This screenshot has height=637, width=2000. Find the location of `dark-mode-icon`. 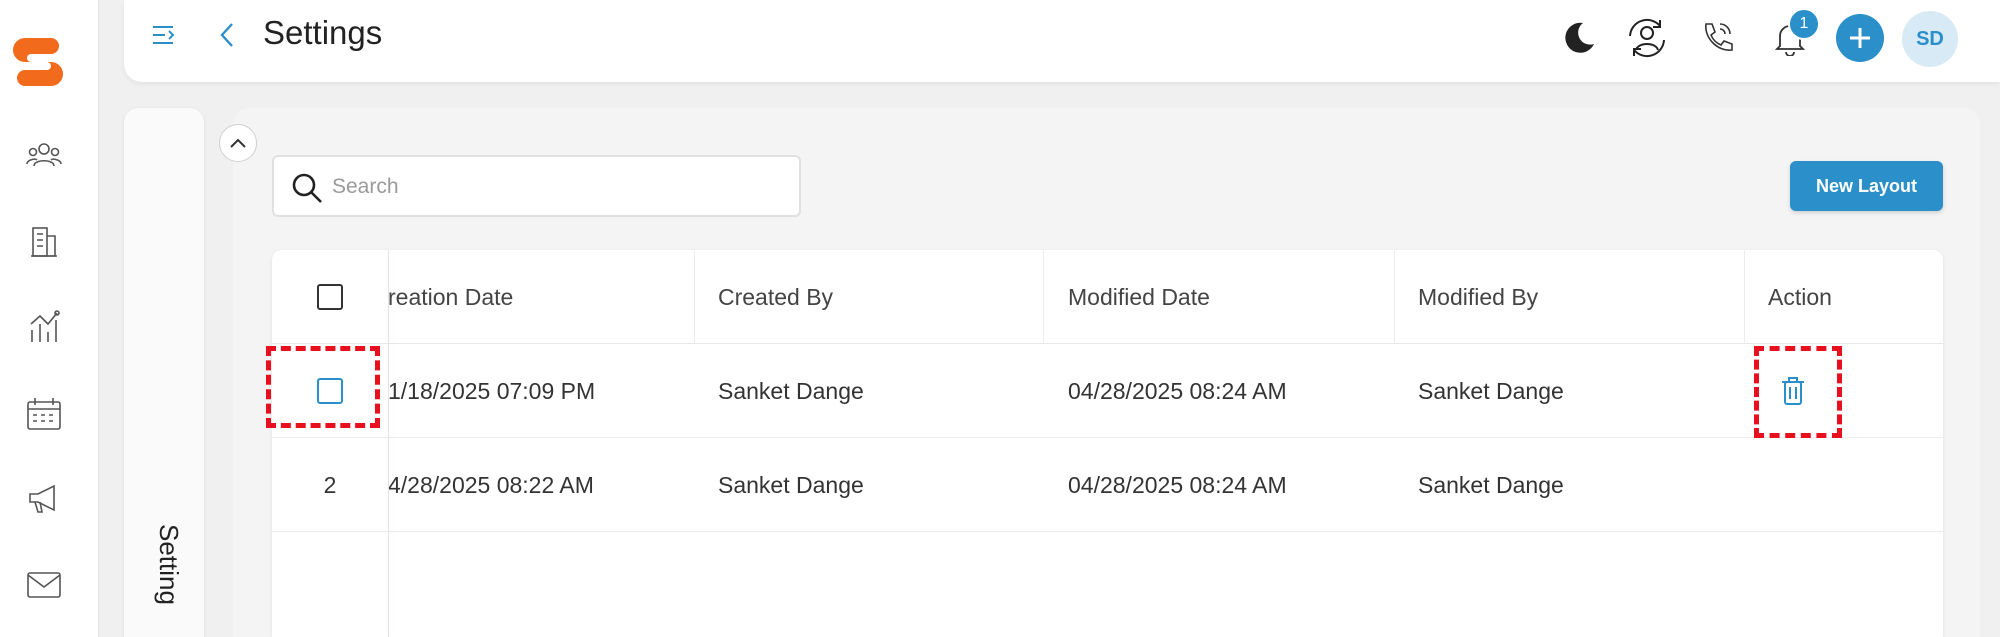

dark-mode-icon is located at coordinates (1579, 38).